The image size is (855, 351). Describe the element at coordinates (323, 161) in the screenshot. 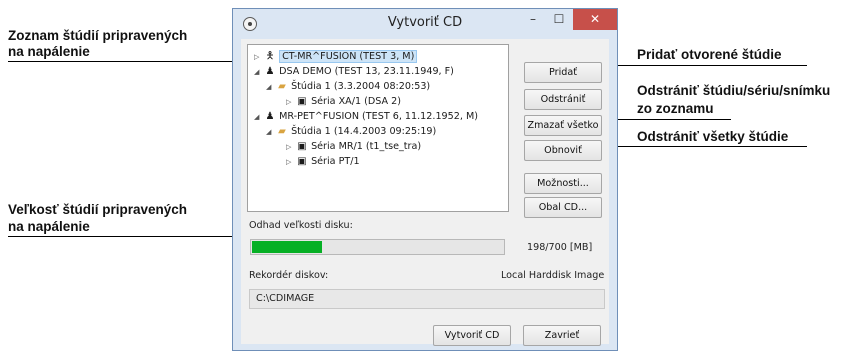

I see `tree-item-series: ▷ ▣ Séria PT/1` at that location.